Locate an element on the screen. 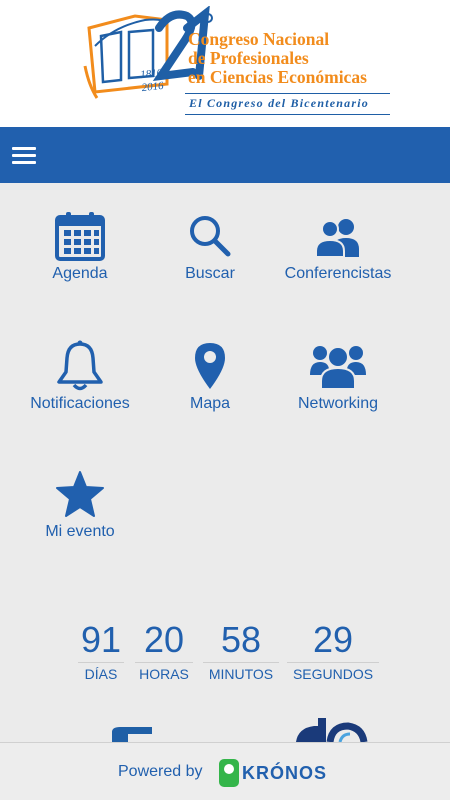 This screenshot has height=800, width=450. countdown-seconds: 29 SEGUNDOS is located at coordinates (333, 651).